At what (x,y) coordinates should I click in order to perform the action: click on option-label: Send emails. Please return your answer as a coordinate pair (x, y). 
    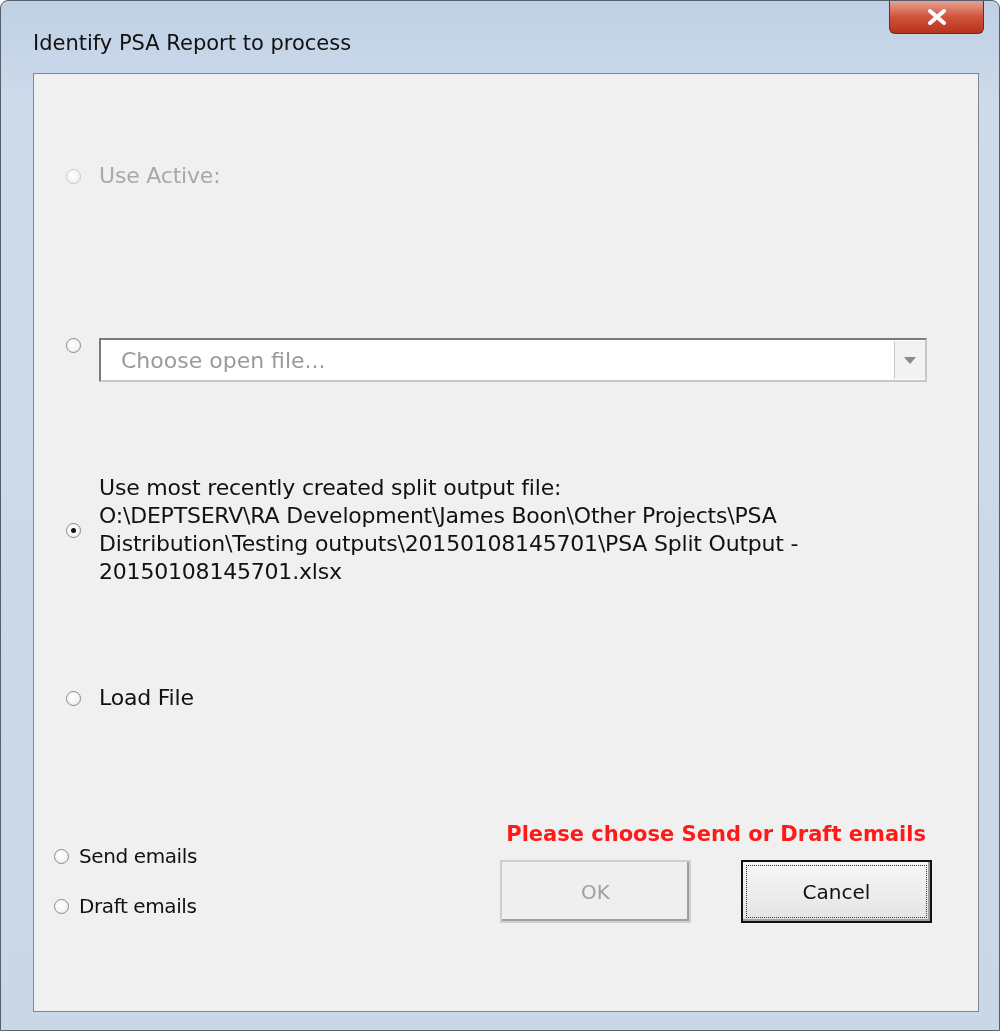
    Looking at the image, I should click on (138, 856).